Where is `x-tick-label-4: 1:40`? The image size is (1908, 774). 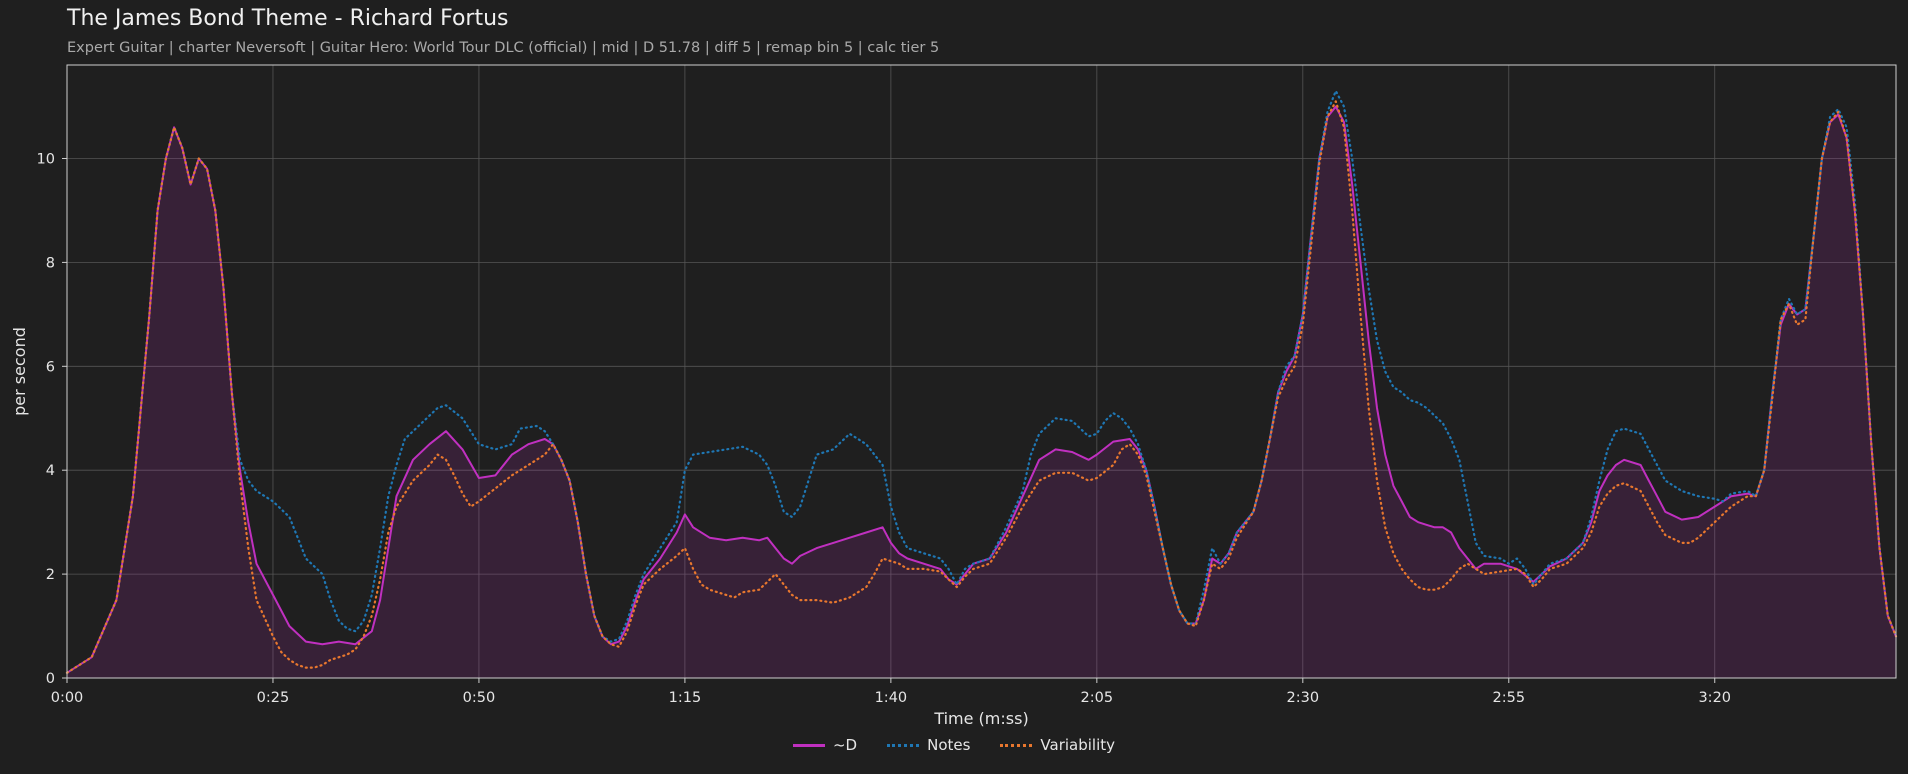
x-tick-label-4: 1:40 is located at coordinates (891, 698).